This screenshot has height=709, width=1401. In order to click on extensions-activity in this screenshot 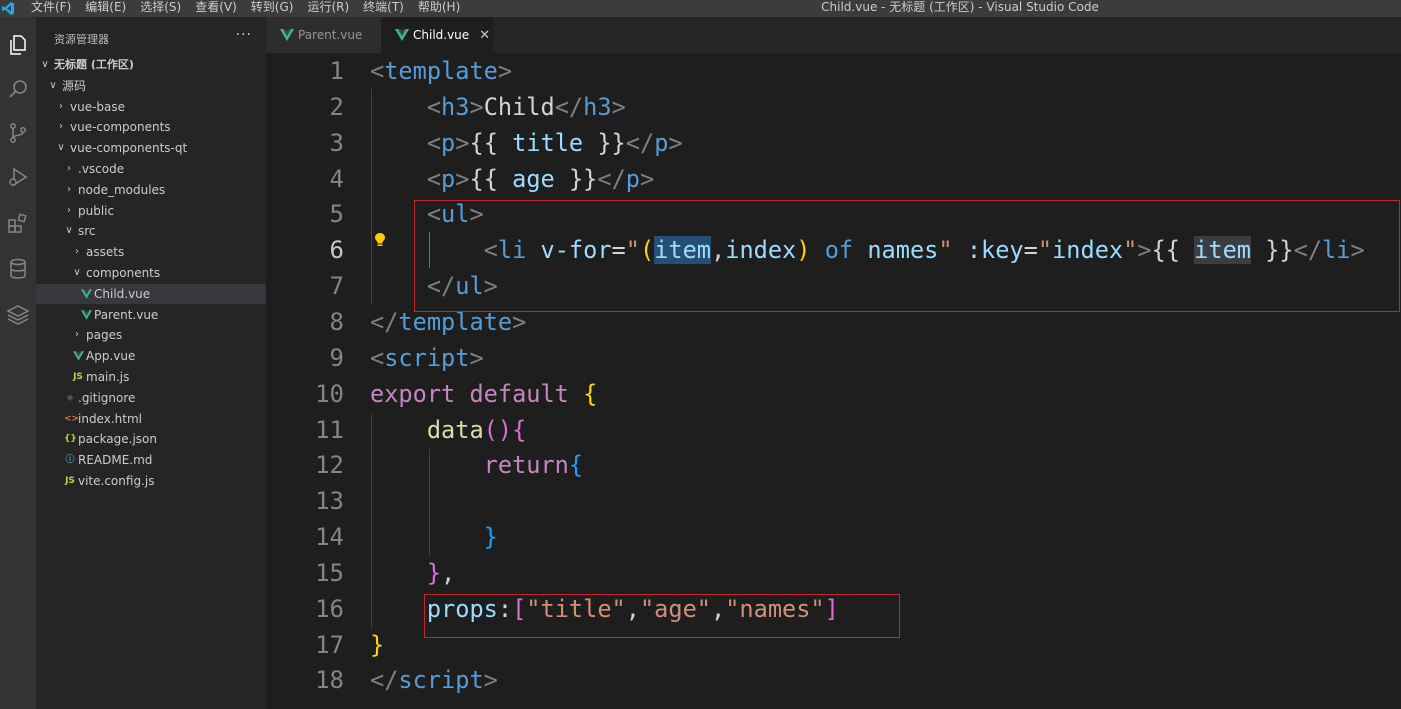, I will do `click(18, 223)`.